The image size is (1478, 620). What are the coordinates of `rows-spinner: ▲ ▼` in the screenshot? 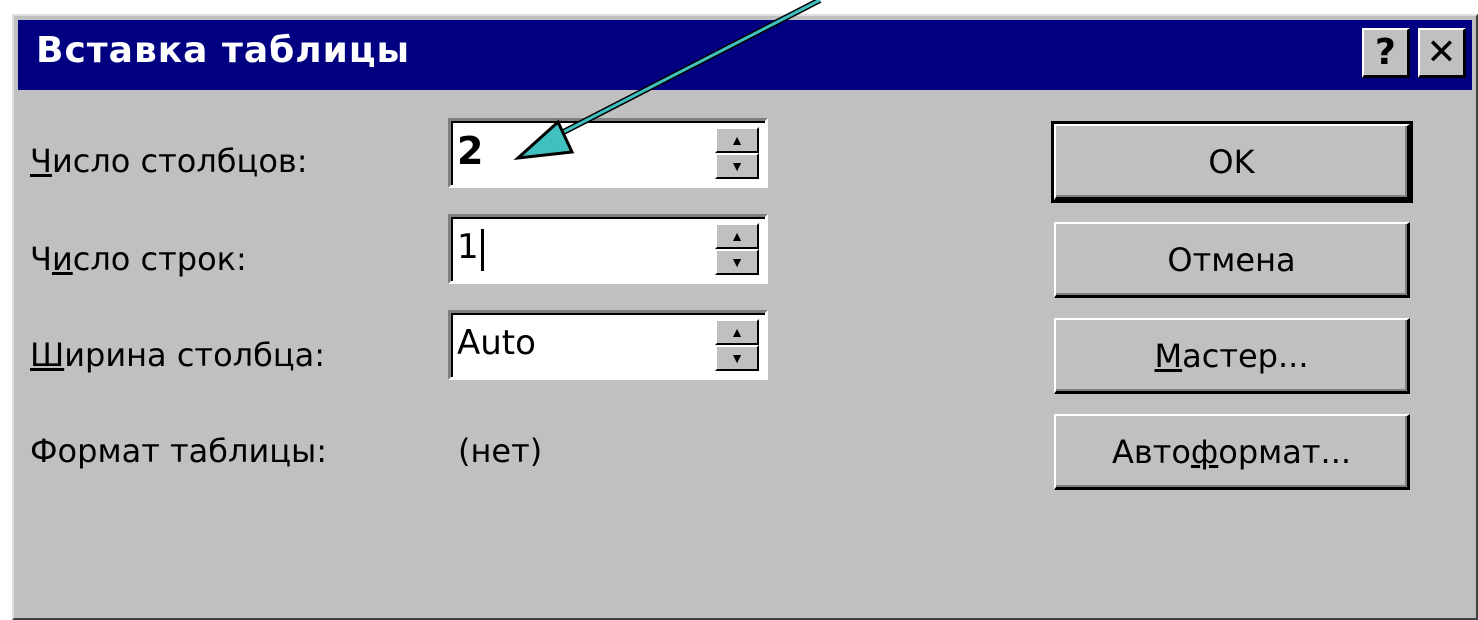 It's located at (737, 249).